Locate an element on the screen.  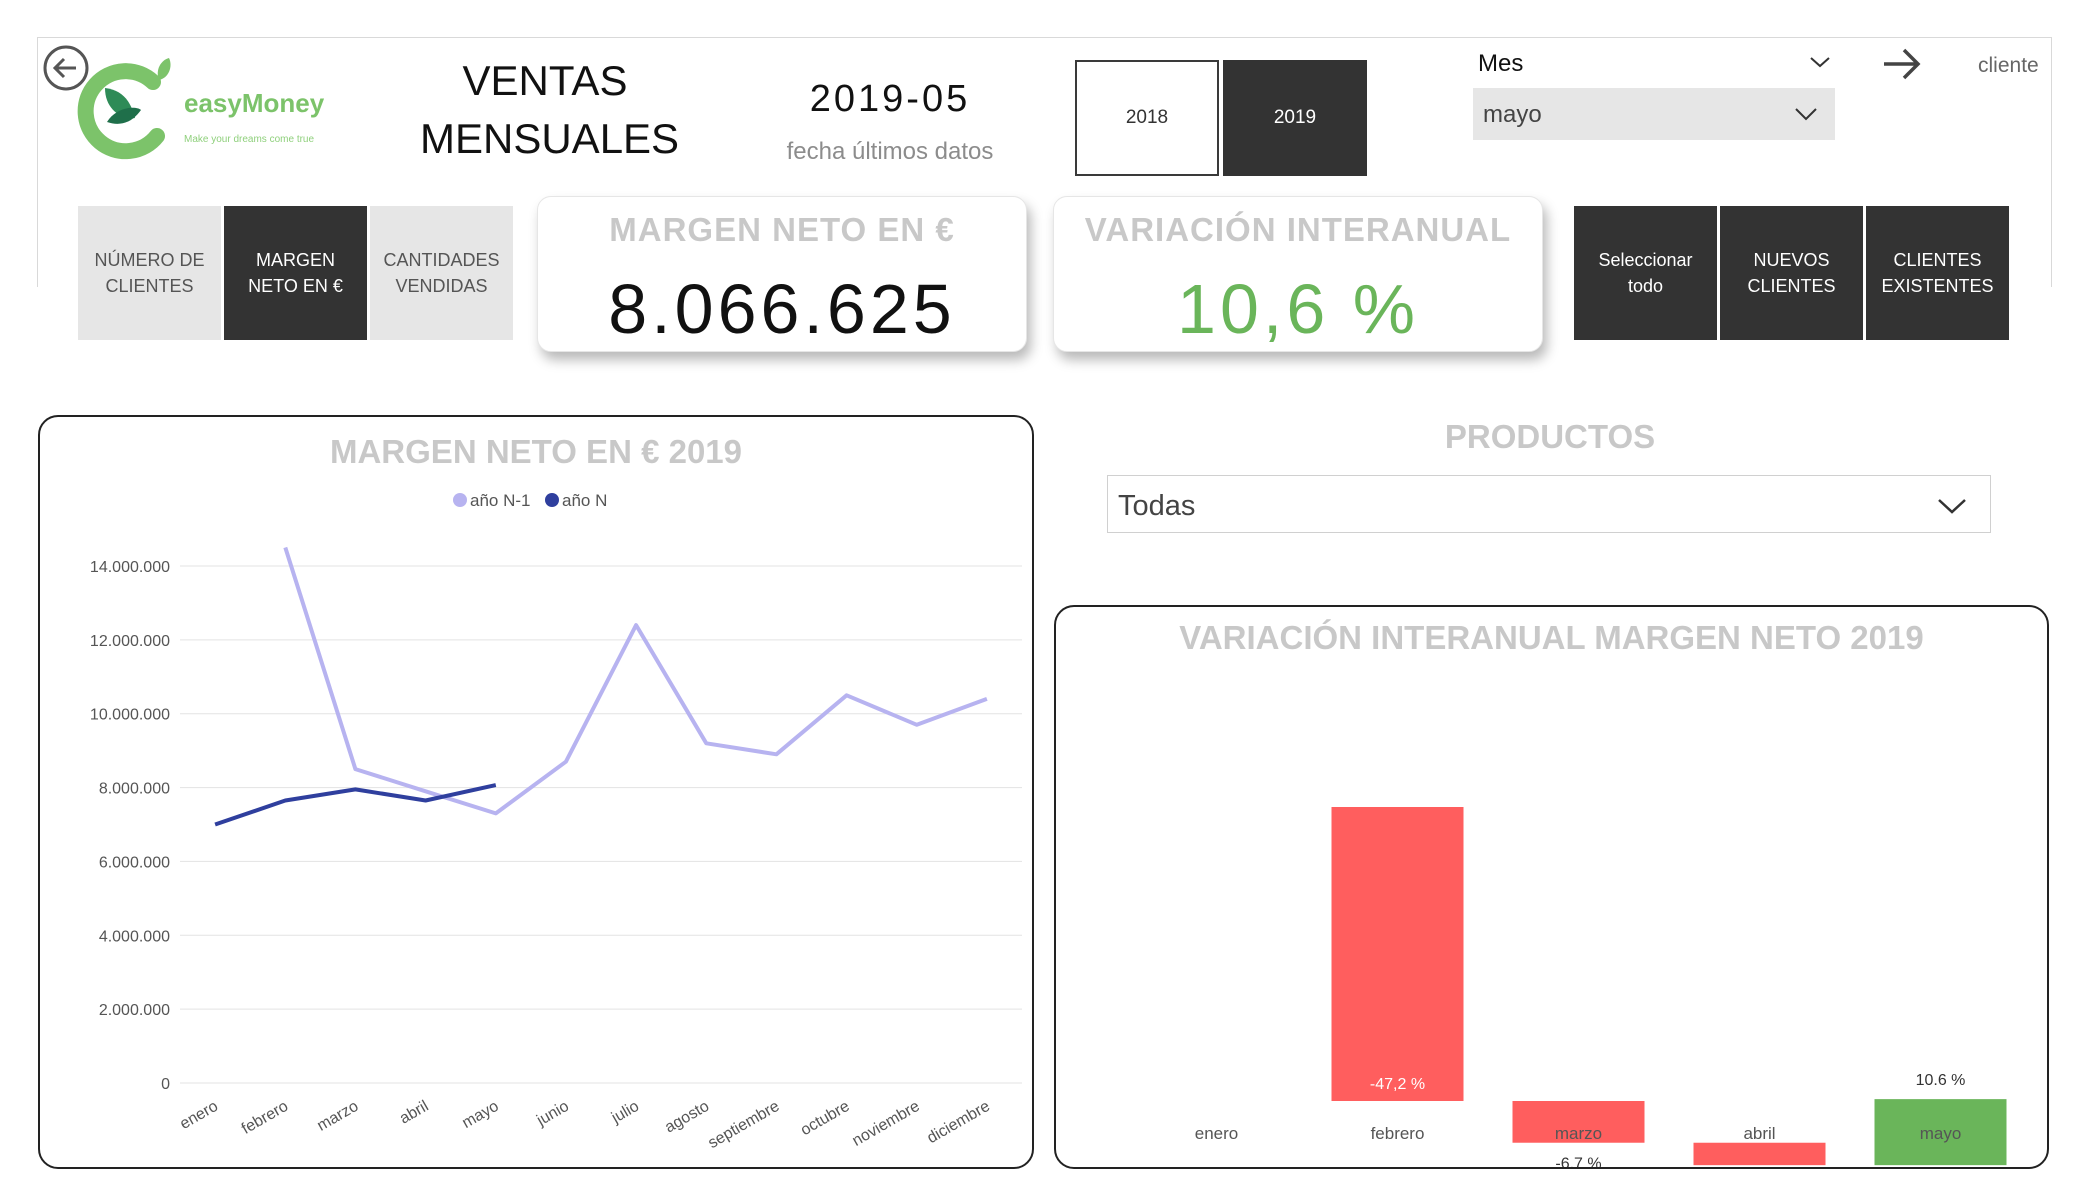
page-title-line2: MENSUALES is located at coordinates (550, 138).